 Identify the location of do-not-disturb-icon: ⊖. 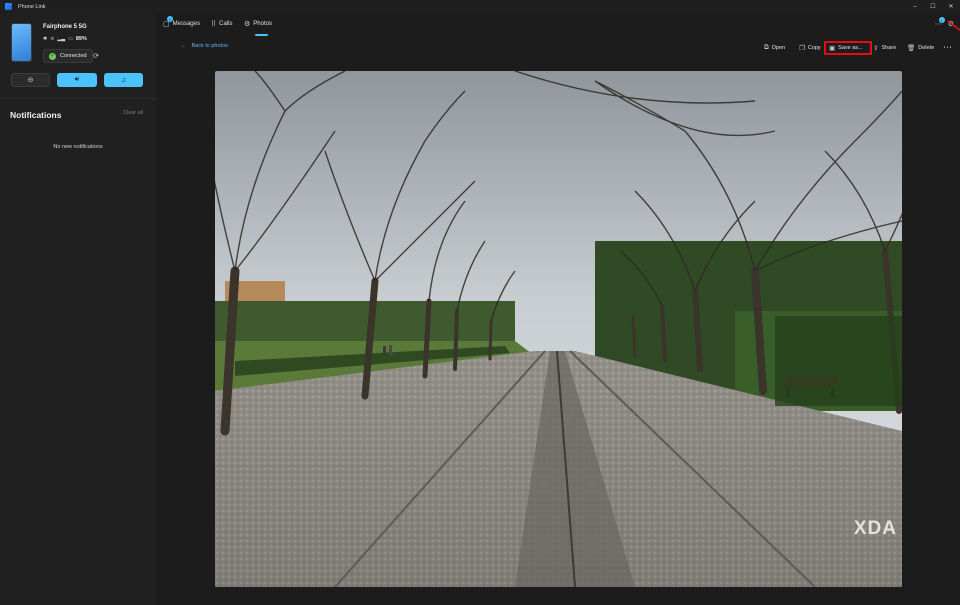
(30, 80).